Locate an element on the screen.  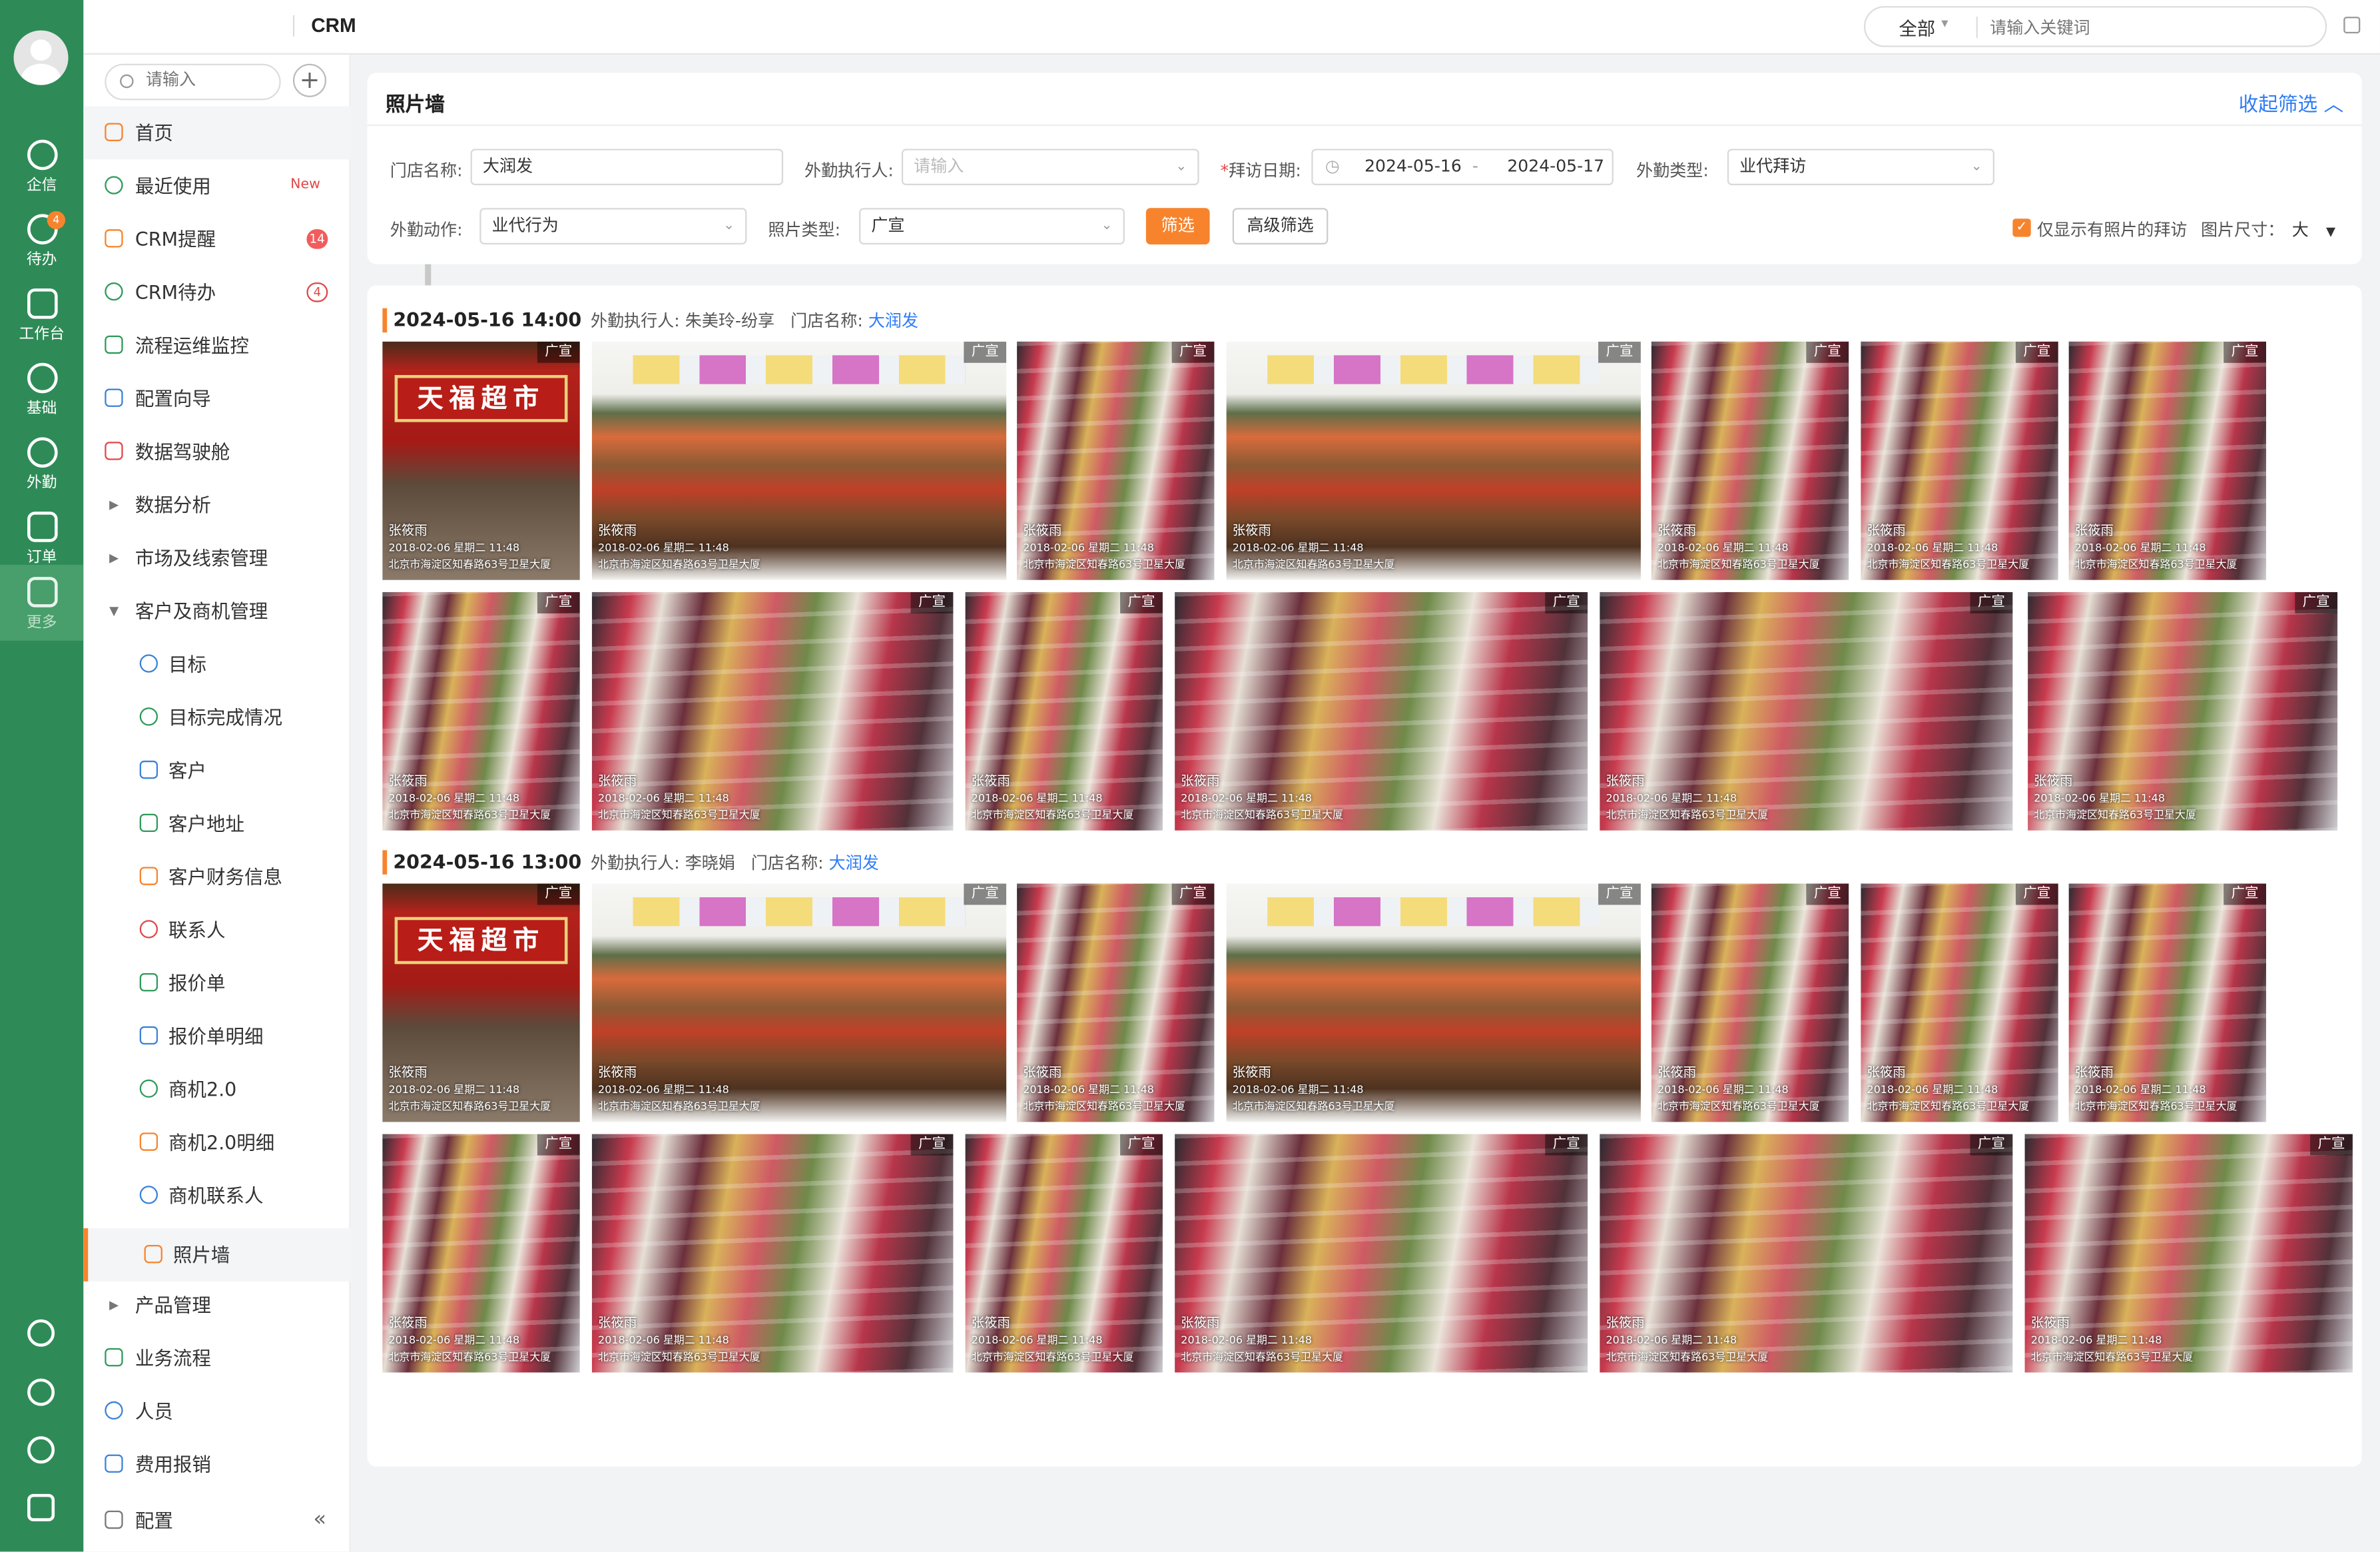
sidebar-item-opportunity-contact: 商机联系人 is located at coordinates (217, 1195).